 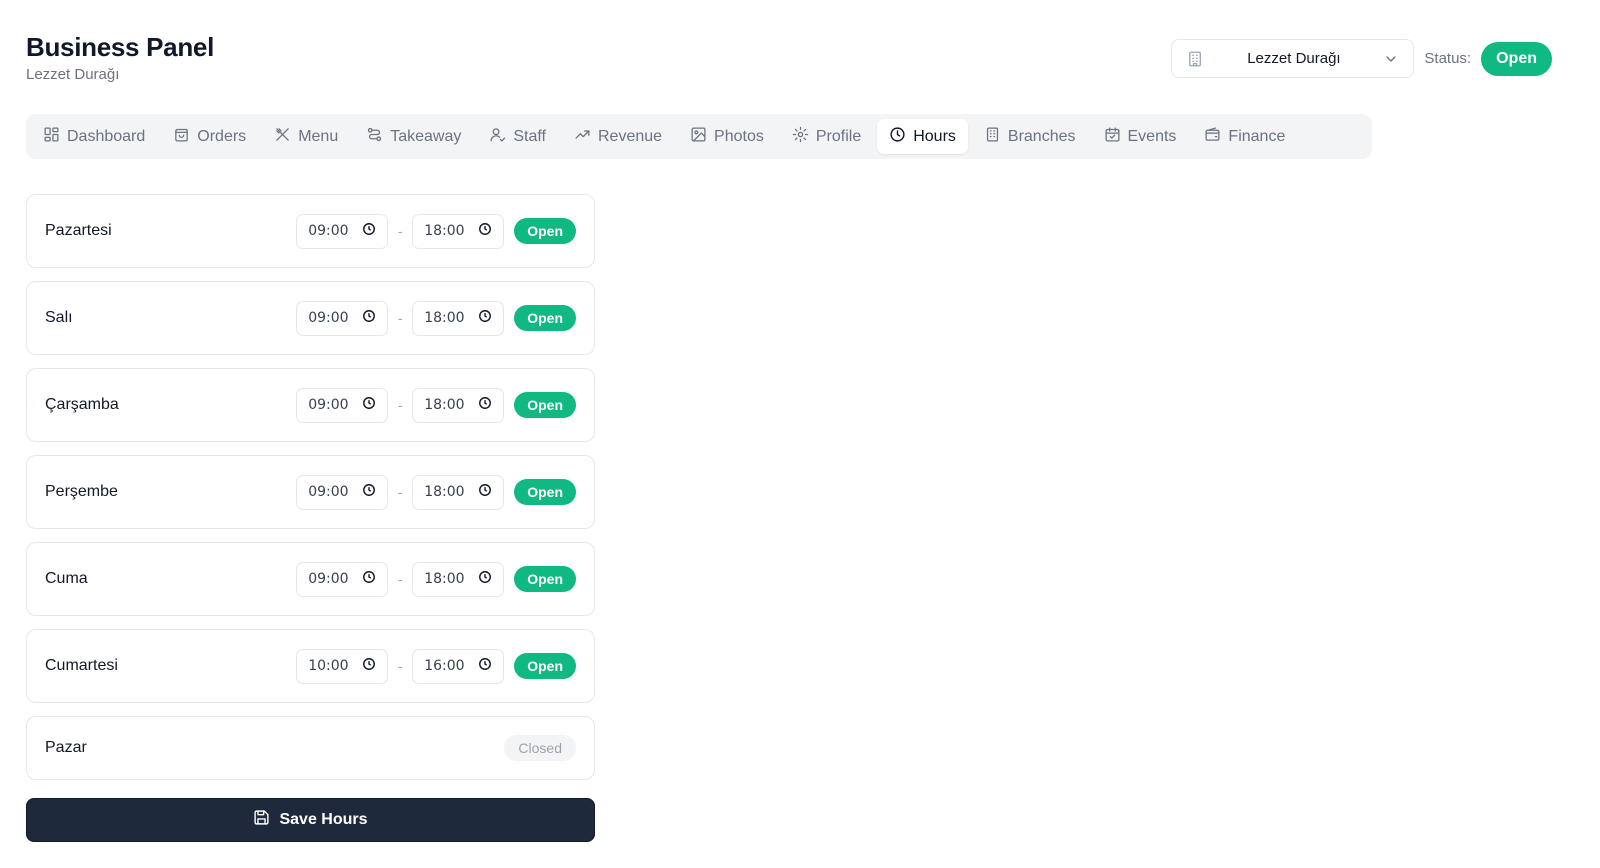 I want to click on day-row-wednesday: Çarşamba 09:00 - 18:00 Open, so click(x=310, y=405).